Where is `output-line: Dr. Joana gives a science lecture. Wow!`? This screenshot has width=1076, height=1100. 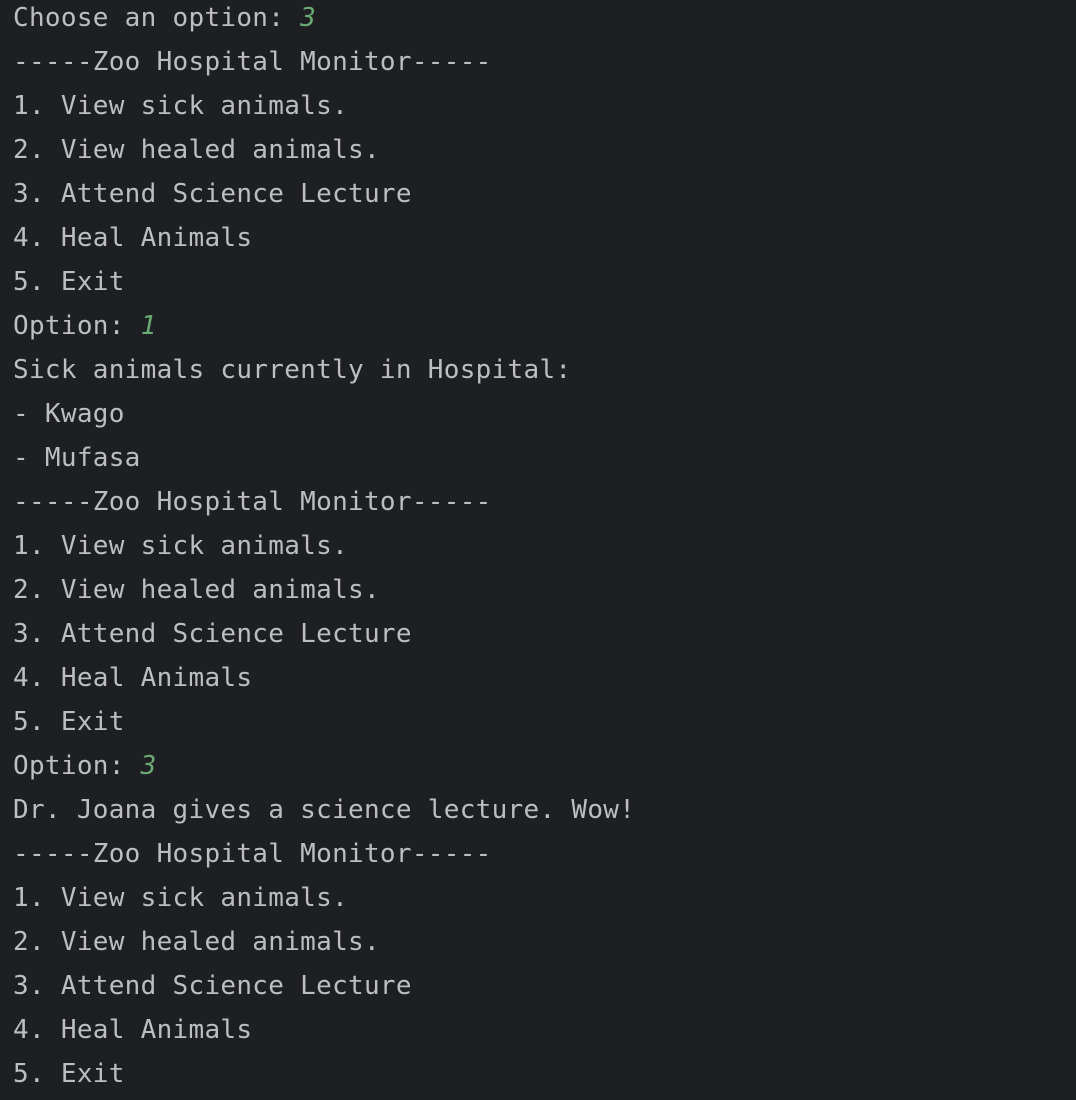
output-line: Dr. Joana gives a science lecture. Wow! is located at coordinates (324, 810).